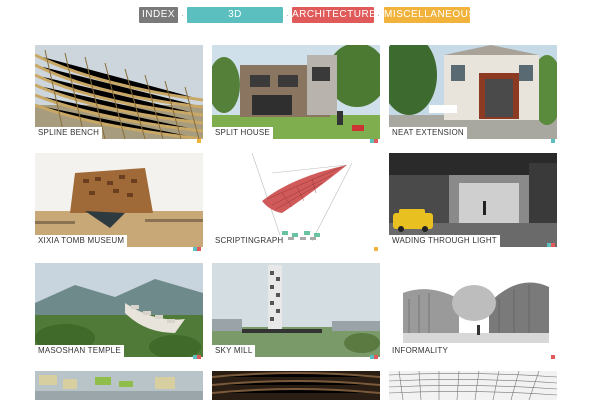 The width and height of the screenshot is (600, 400). I want to click on project-title: SPLINE BENCH, so click(69, 133).